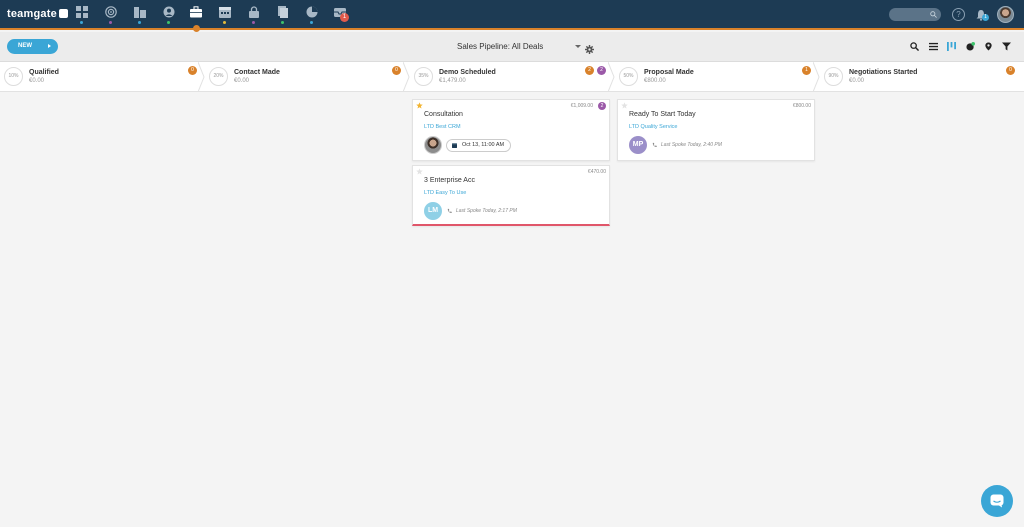 The image size is (1024, 527). I want to click on chat-icon, so click(997, 501).